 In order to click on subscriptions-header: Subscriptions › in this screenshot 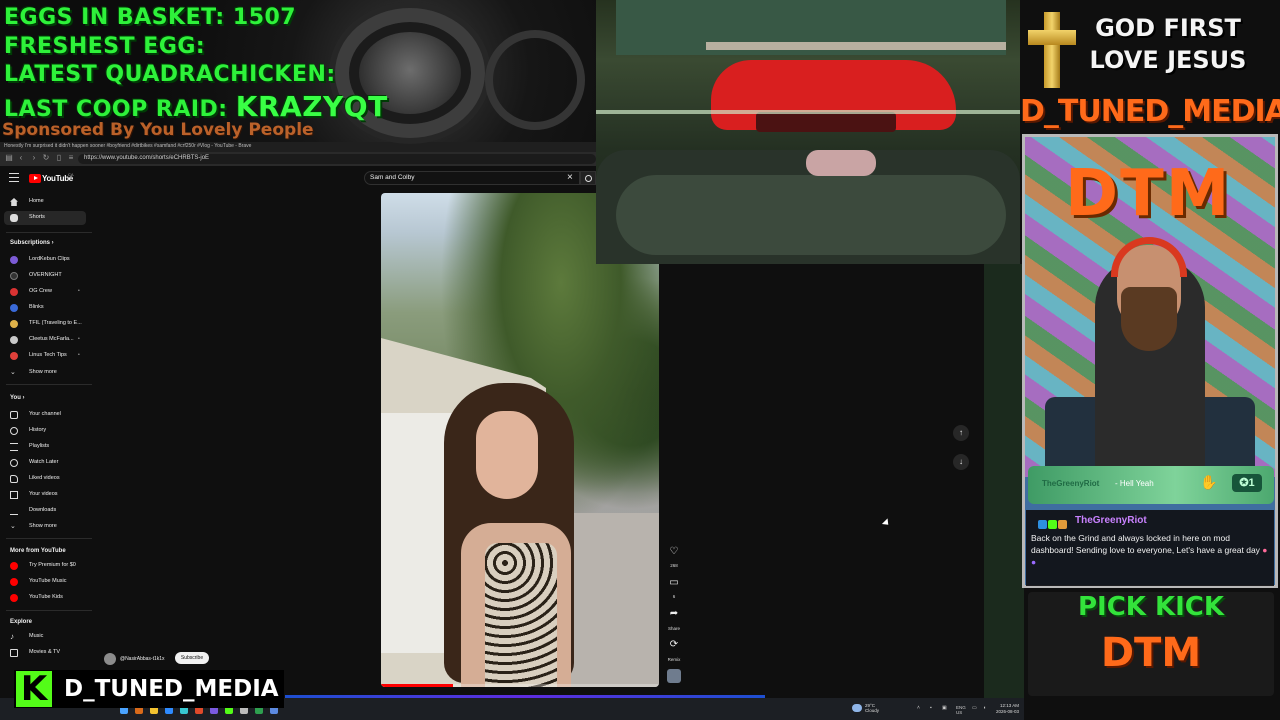, I will do `click(32, 243)`.